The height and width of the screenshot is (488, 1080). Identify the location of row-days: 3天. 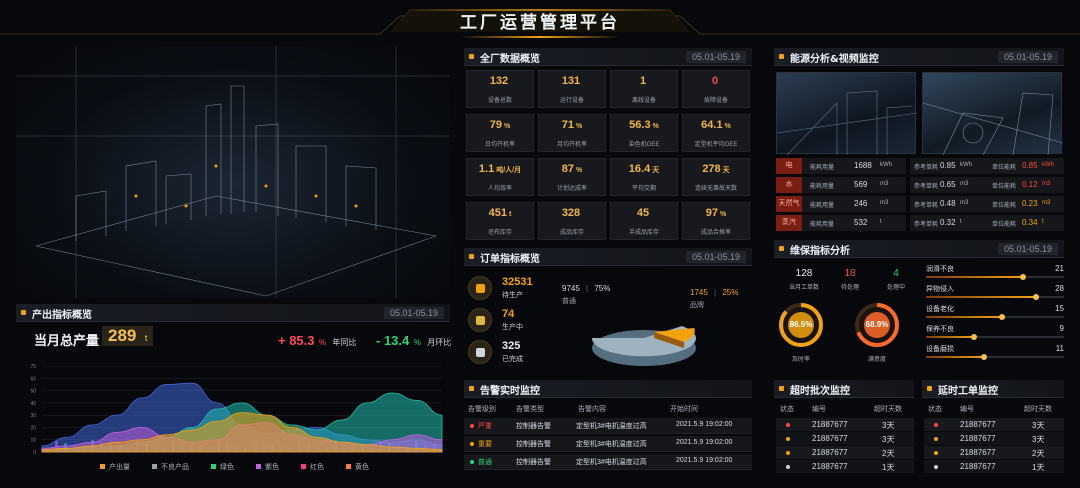
(888, 425).